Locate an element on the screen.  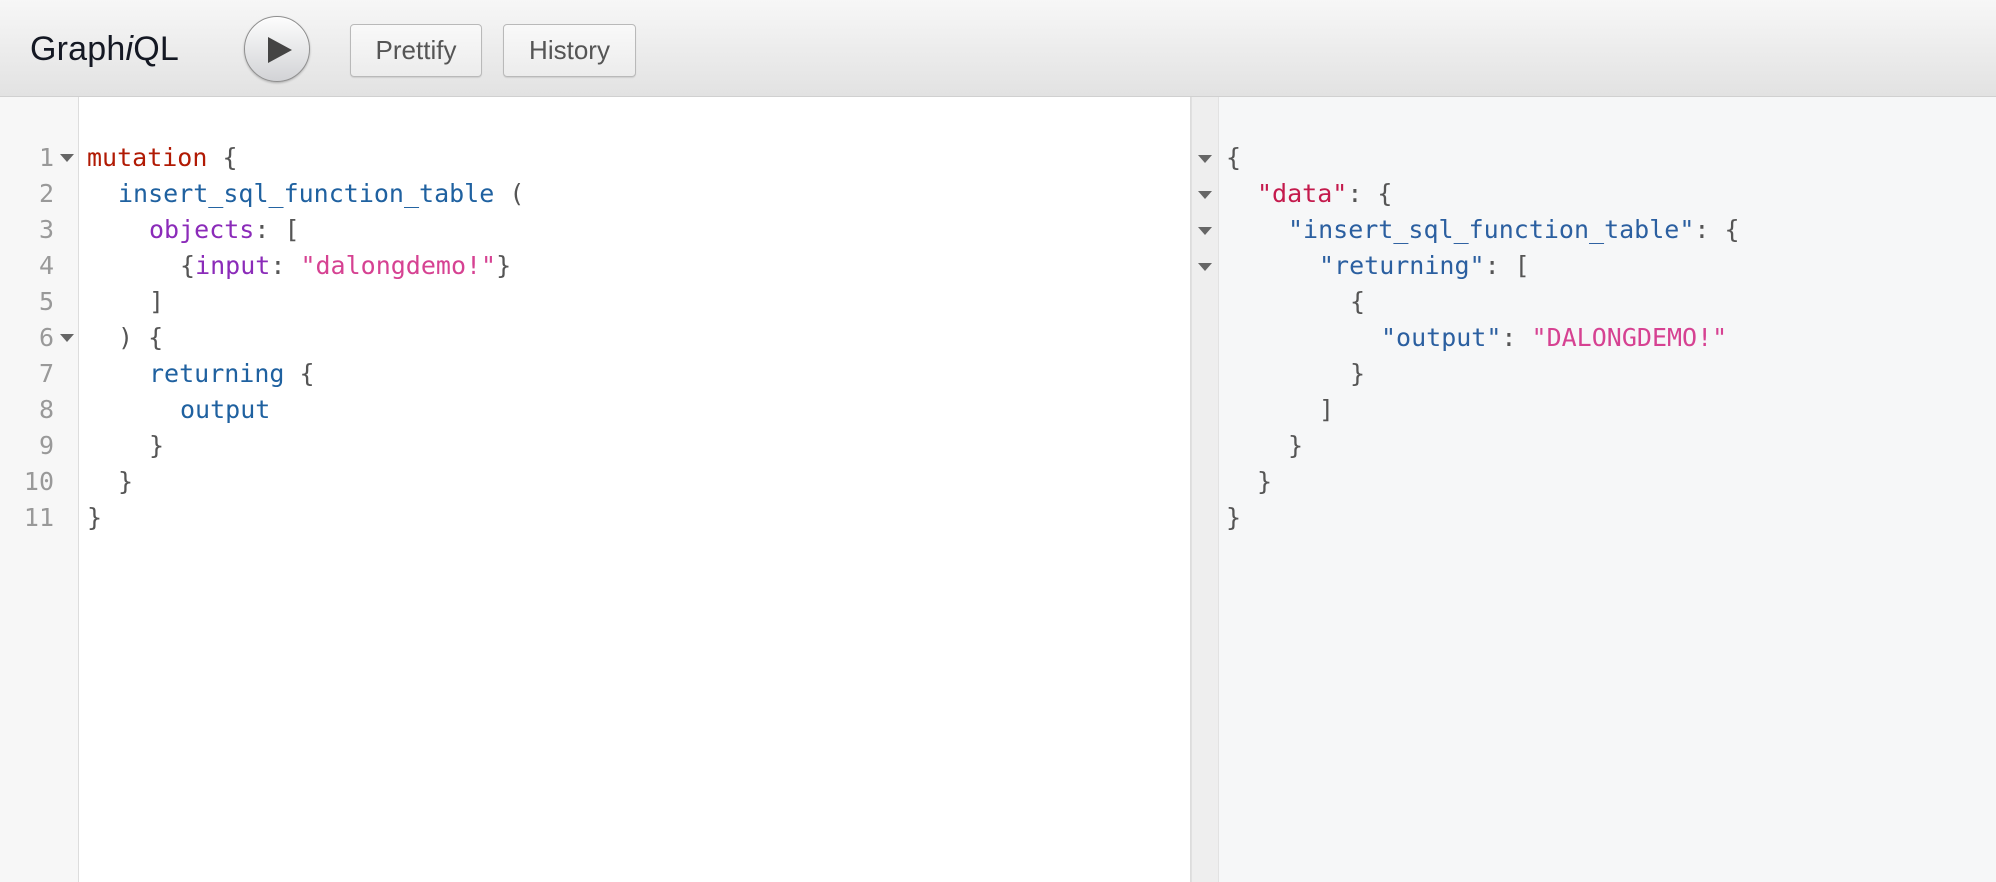
token-punct: ) { is located at coordinates (141, 337).